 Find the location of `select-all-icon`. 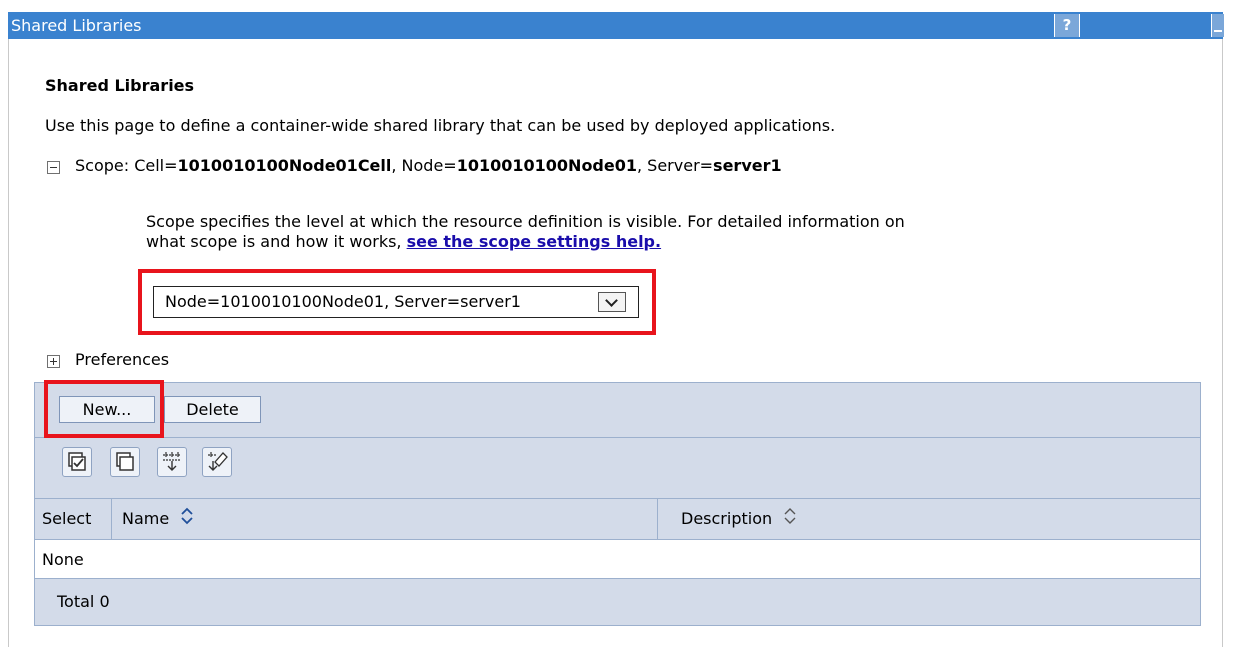

select-all-icon is located at coordinates (77, 462).